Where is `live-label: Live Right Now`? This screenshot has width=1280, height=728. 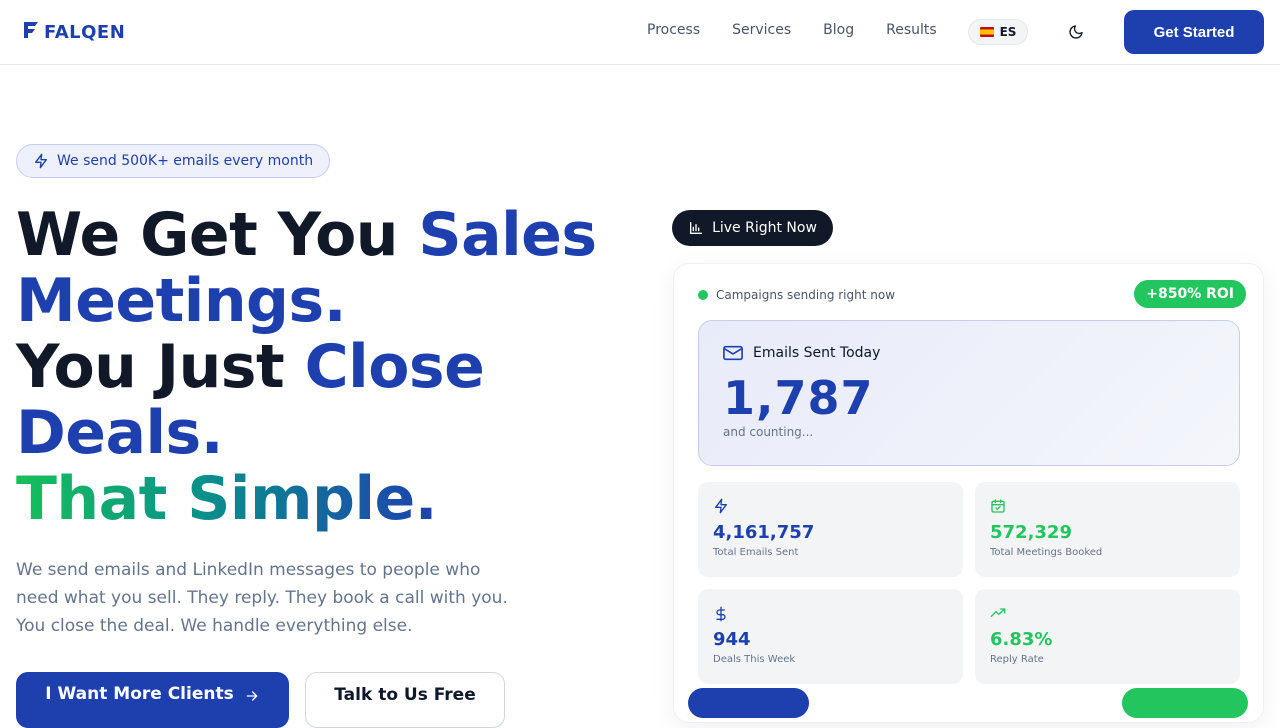 live-label: Live Right Now is located at coordinates (764, 228).